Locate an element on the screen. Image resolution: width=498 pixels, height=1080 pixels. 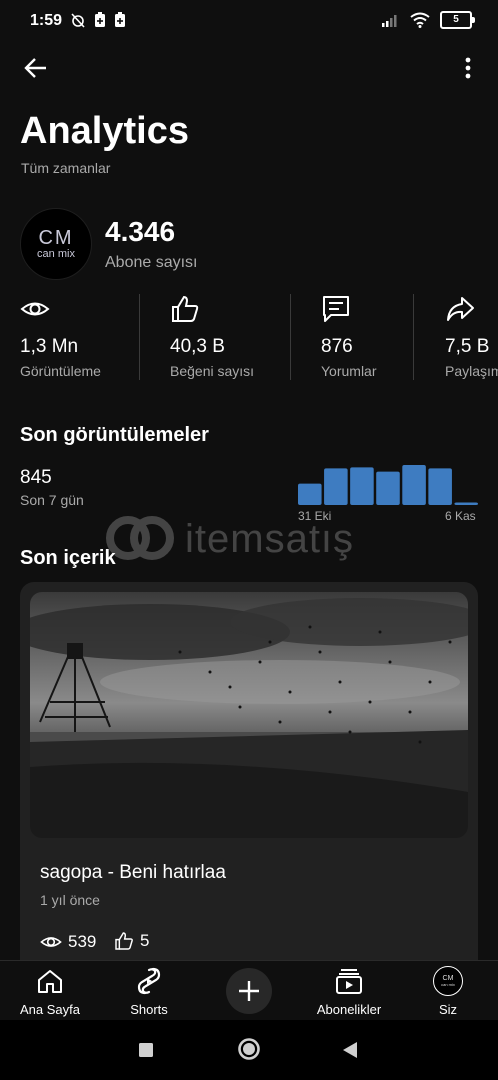
system-nav-bar is located at coordinates (249, 1050).